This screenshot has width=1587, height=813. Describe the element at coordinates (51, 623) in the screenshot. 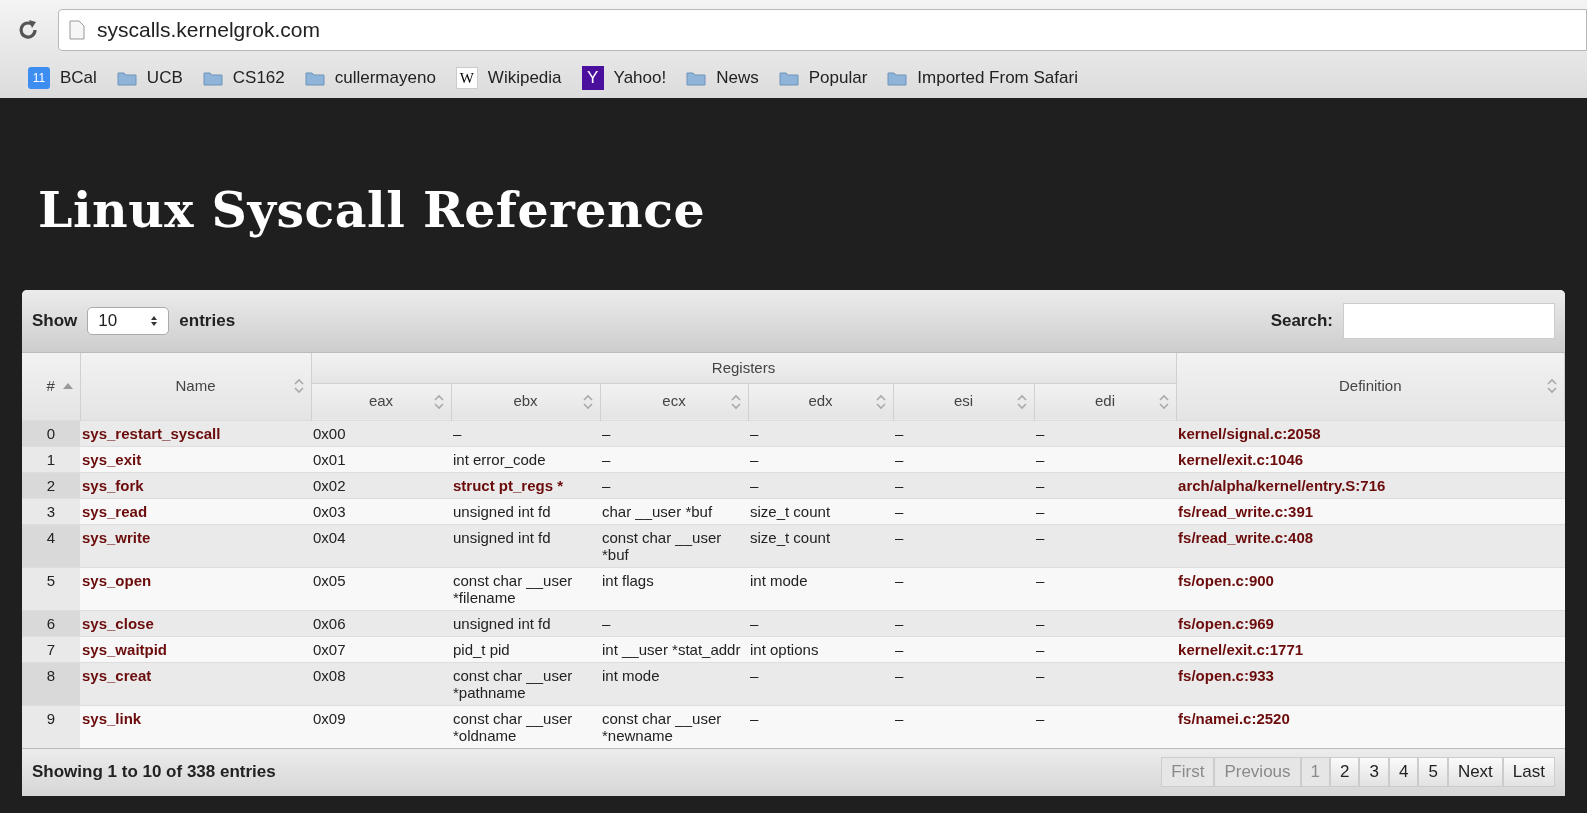

I see `row-number: 6` at that location.